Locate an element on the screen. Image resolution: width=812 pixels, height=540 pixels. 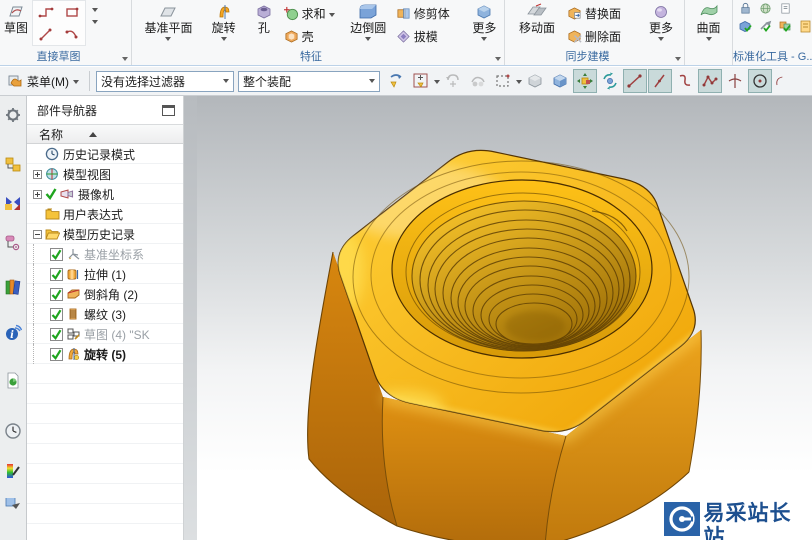
draw-arc-button is located at coordinates (779, 81).